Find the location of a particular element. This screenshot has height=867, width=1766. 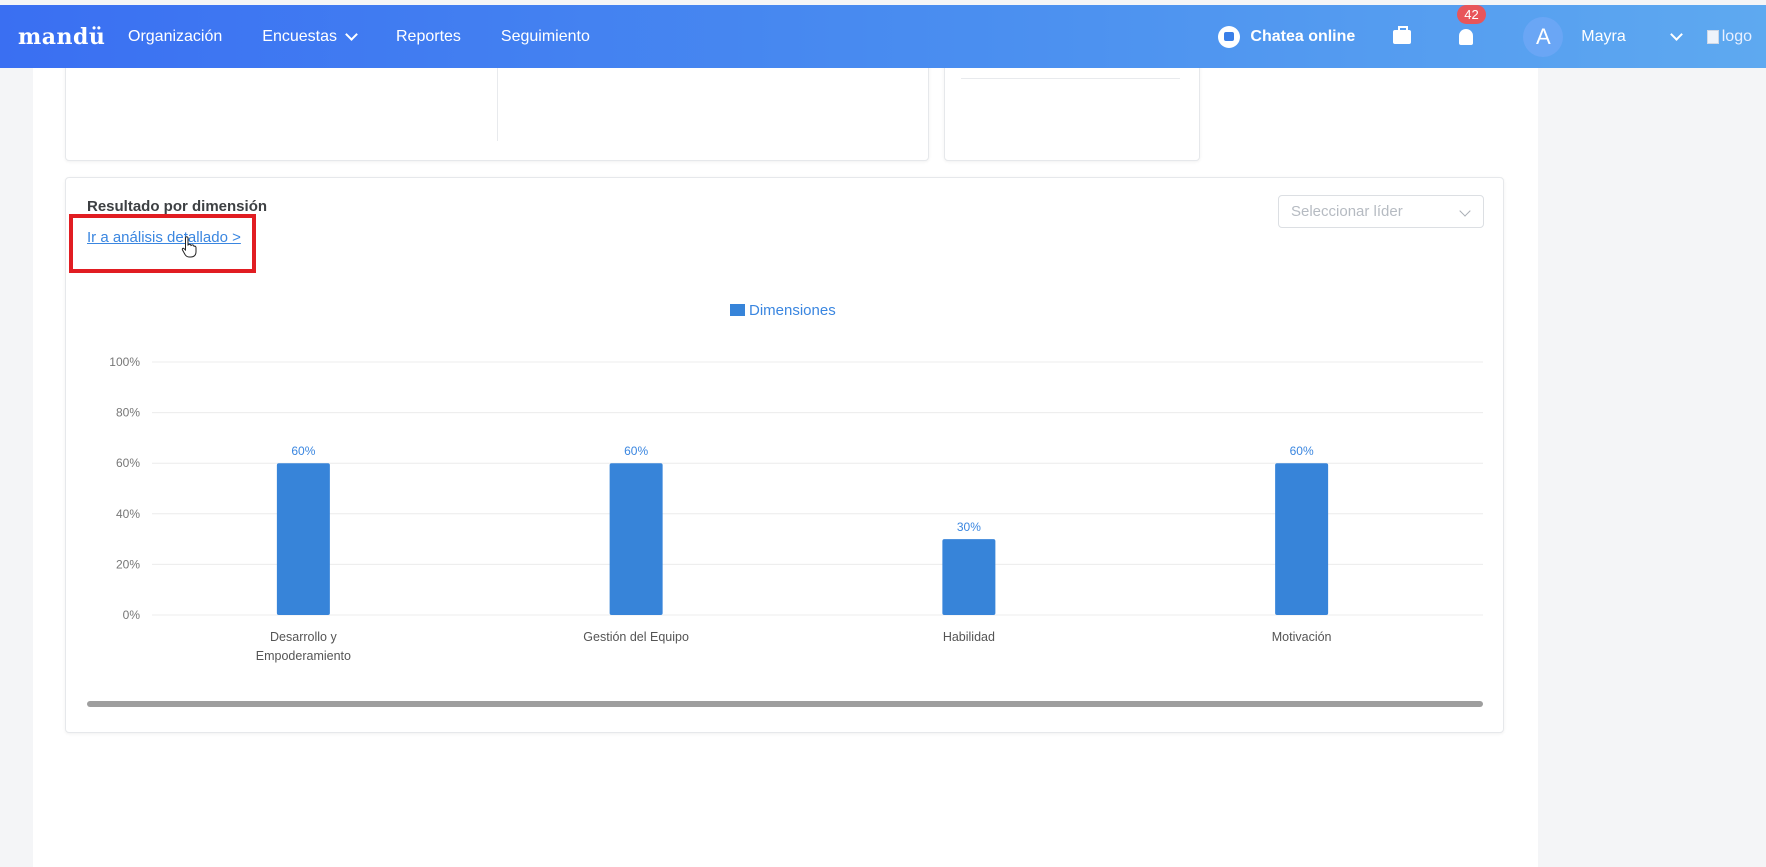

legend-label: Dimensiones is located at coordinates (792, 310).